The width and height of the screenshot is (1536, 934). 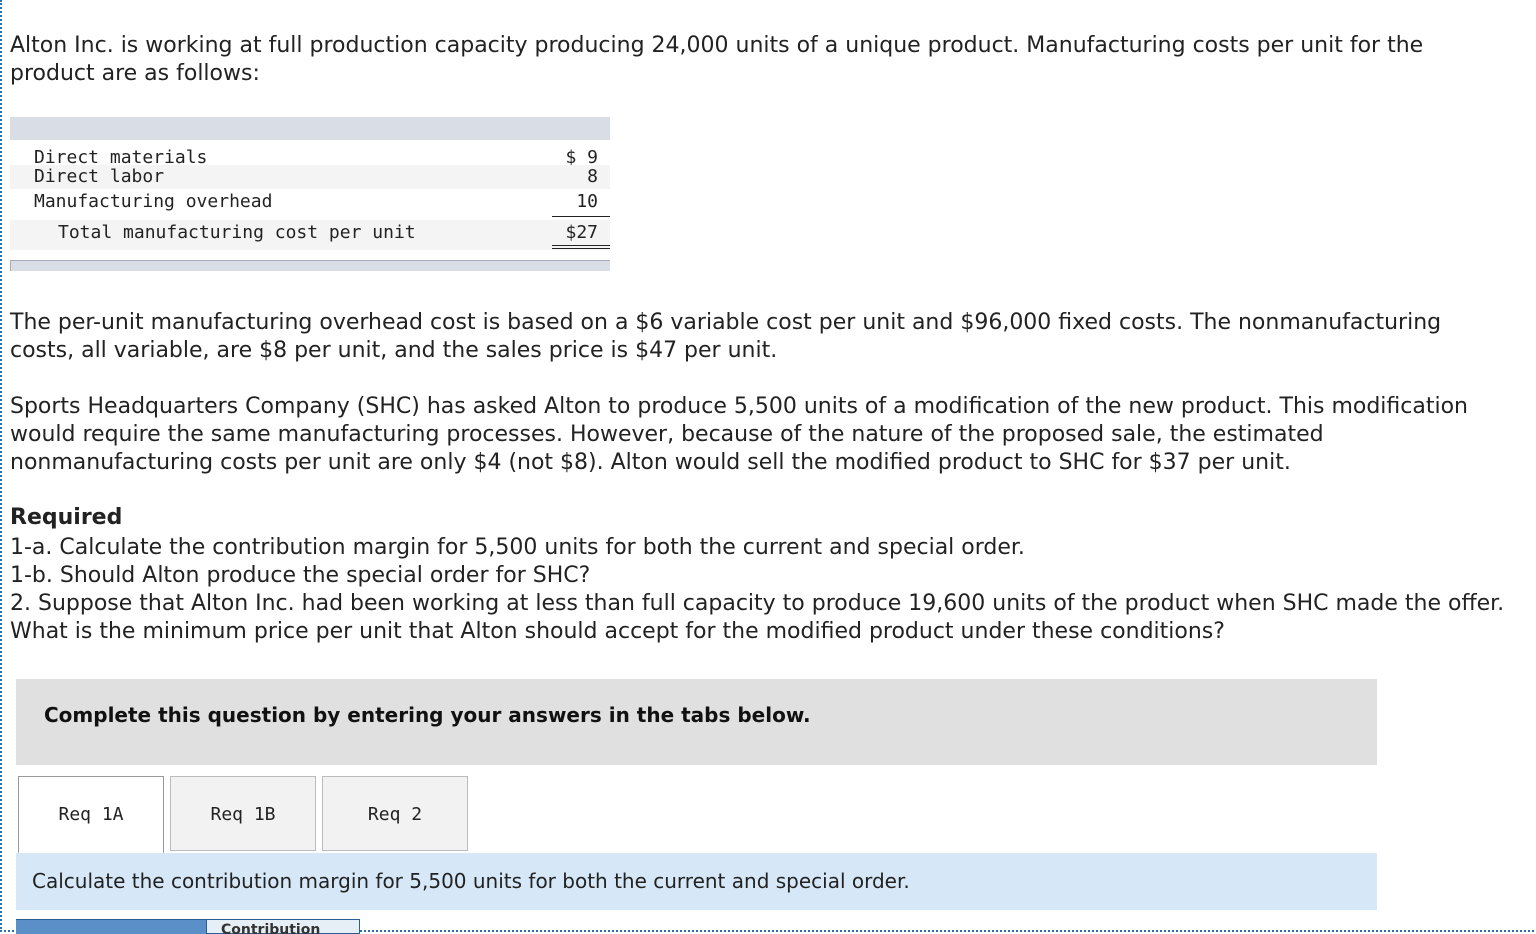 What do you see at coordinates (283, 926) in the screenshot?
I see `header-cell-contribution: Contribution` at bounding box center [283, 926].